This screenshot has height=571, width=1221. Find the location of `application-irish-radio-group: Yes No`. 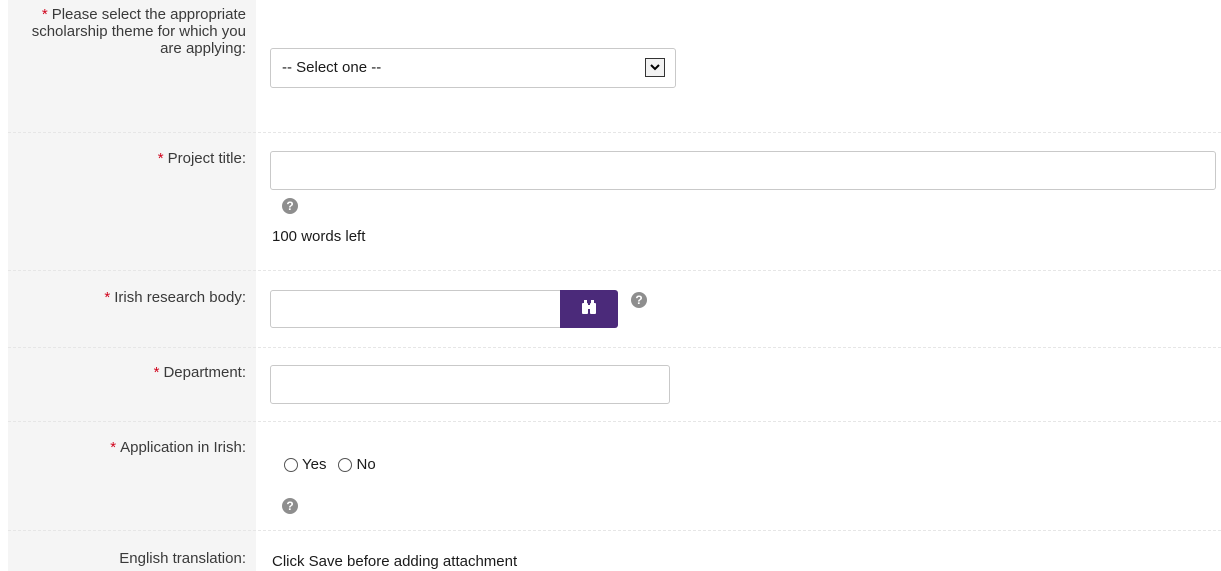

application-irish-radio-group: Yes No is located at coordinates (336, 464).